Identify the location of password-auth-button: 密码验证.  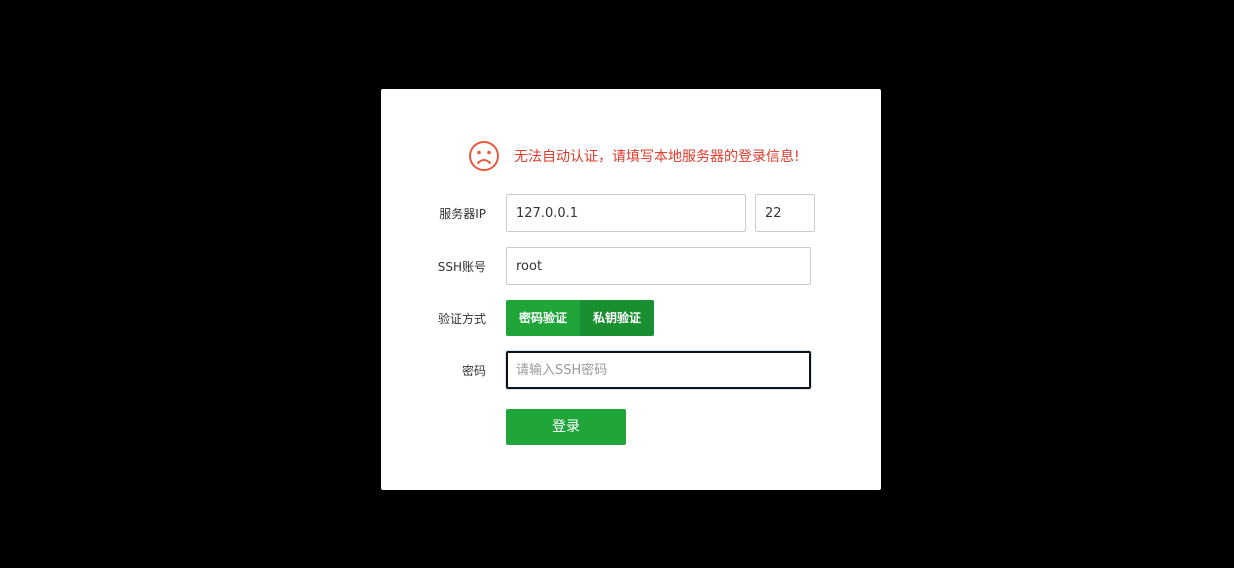
(543, 318).